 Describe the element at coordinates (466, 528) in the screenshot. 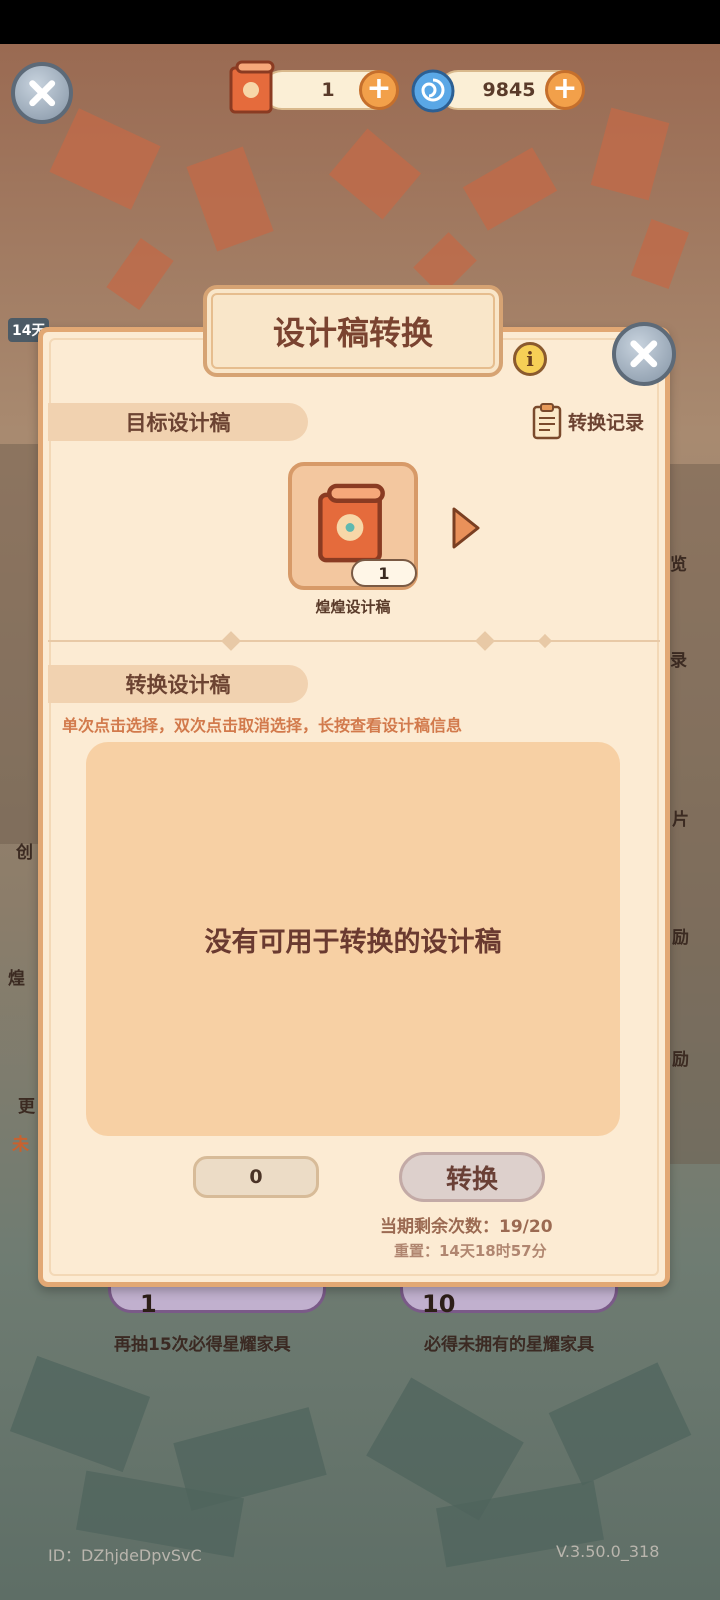

I see `arrow-right-icon` at that location.